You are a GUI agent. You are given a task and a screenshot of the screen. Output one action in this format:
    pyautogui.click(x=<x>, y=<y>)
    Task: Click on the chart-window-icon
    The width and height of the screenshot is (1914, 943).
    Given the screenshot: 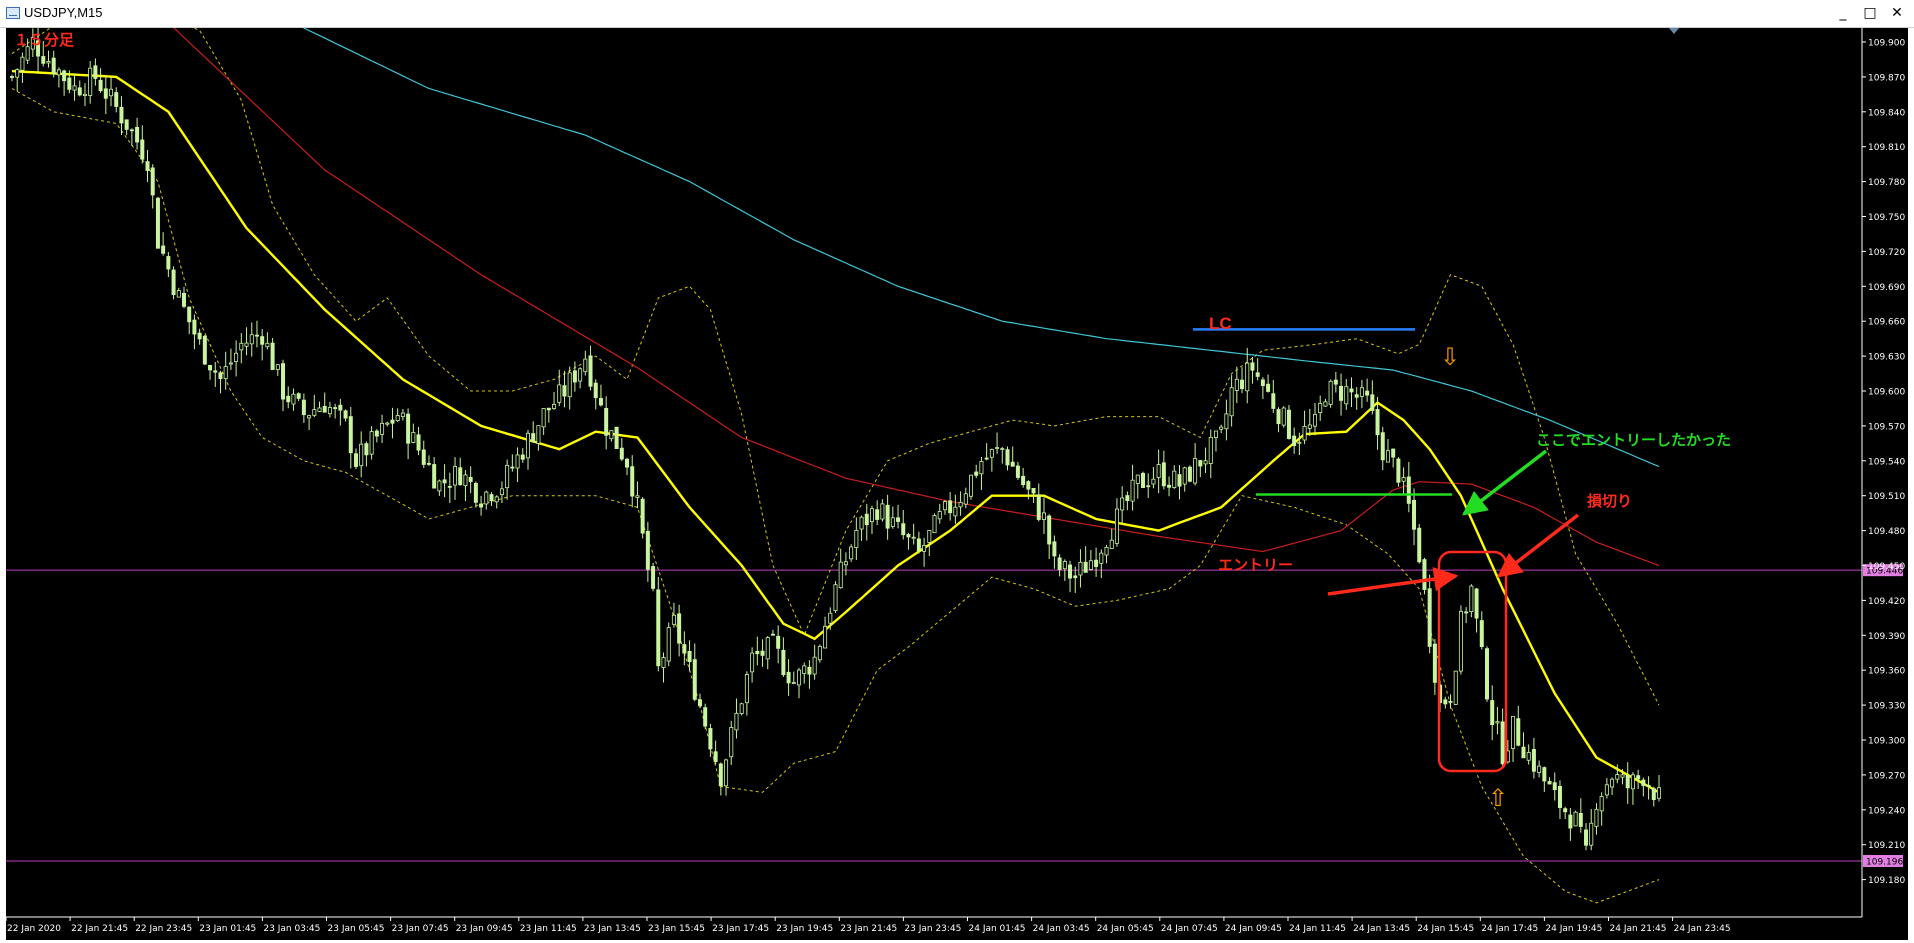 What is the action you would take?
    pyautogui.click(x=13, y=13)
    